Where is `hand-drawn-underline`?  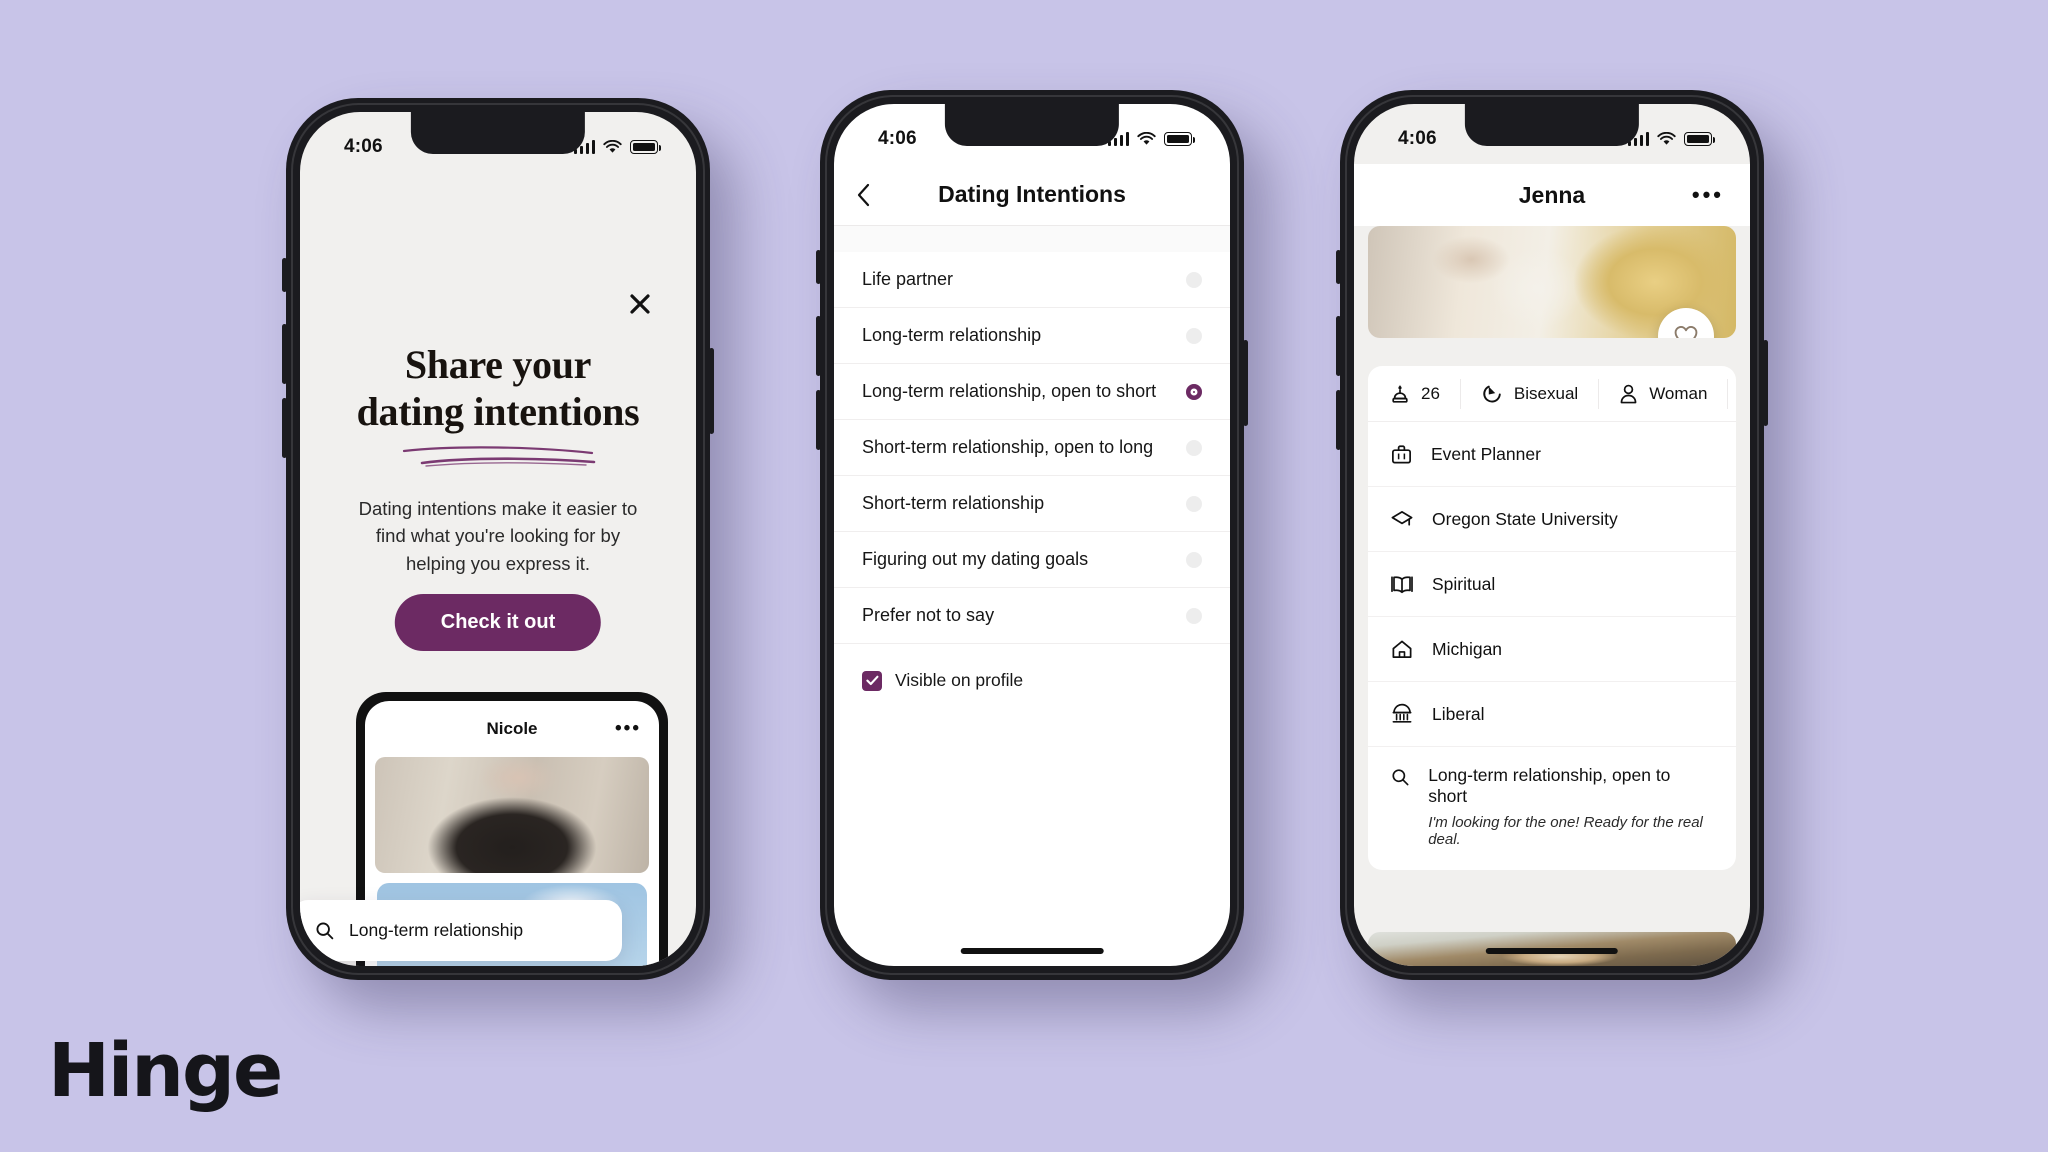
hand-drawn-underline is located at coordinates (498, 458).